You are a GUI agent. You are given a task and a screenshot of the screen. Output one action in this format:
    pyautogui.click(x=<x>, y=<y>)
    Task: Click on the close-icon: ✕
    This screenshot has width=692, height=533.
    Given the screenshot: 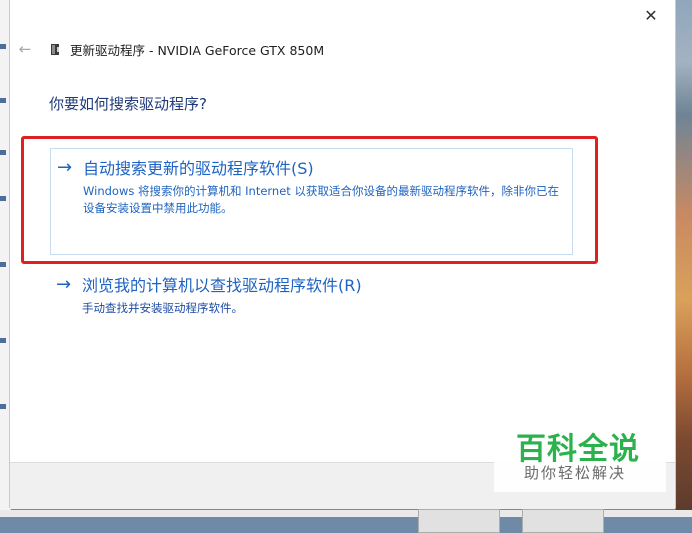 What is the action you would take?
    pyautogui.click(x=651, y=16)
    